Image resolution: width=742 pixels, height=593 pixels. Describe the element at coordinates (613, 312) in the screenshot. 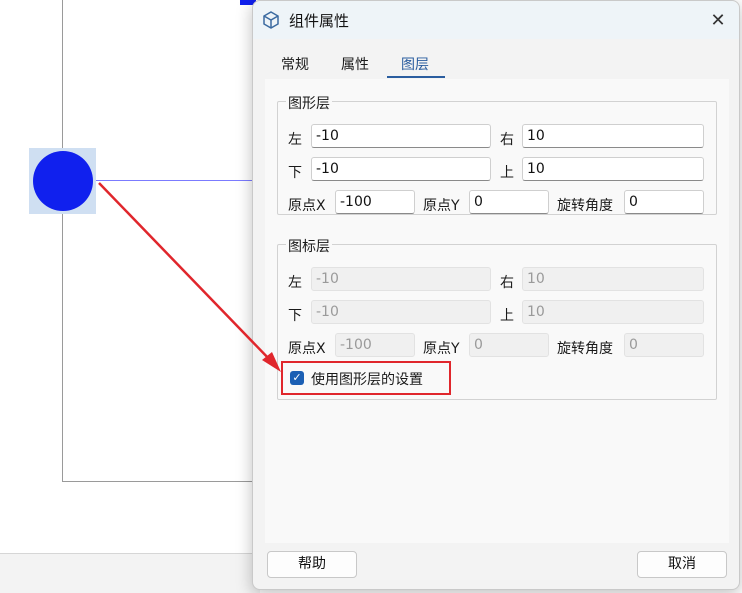

I see `icon-top-input` at that location.